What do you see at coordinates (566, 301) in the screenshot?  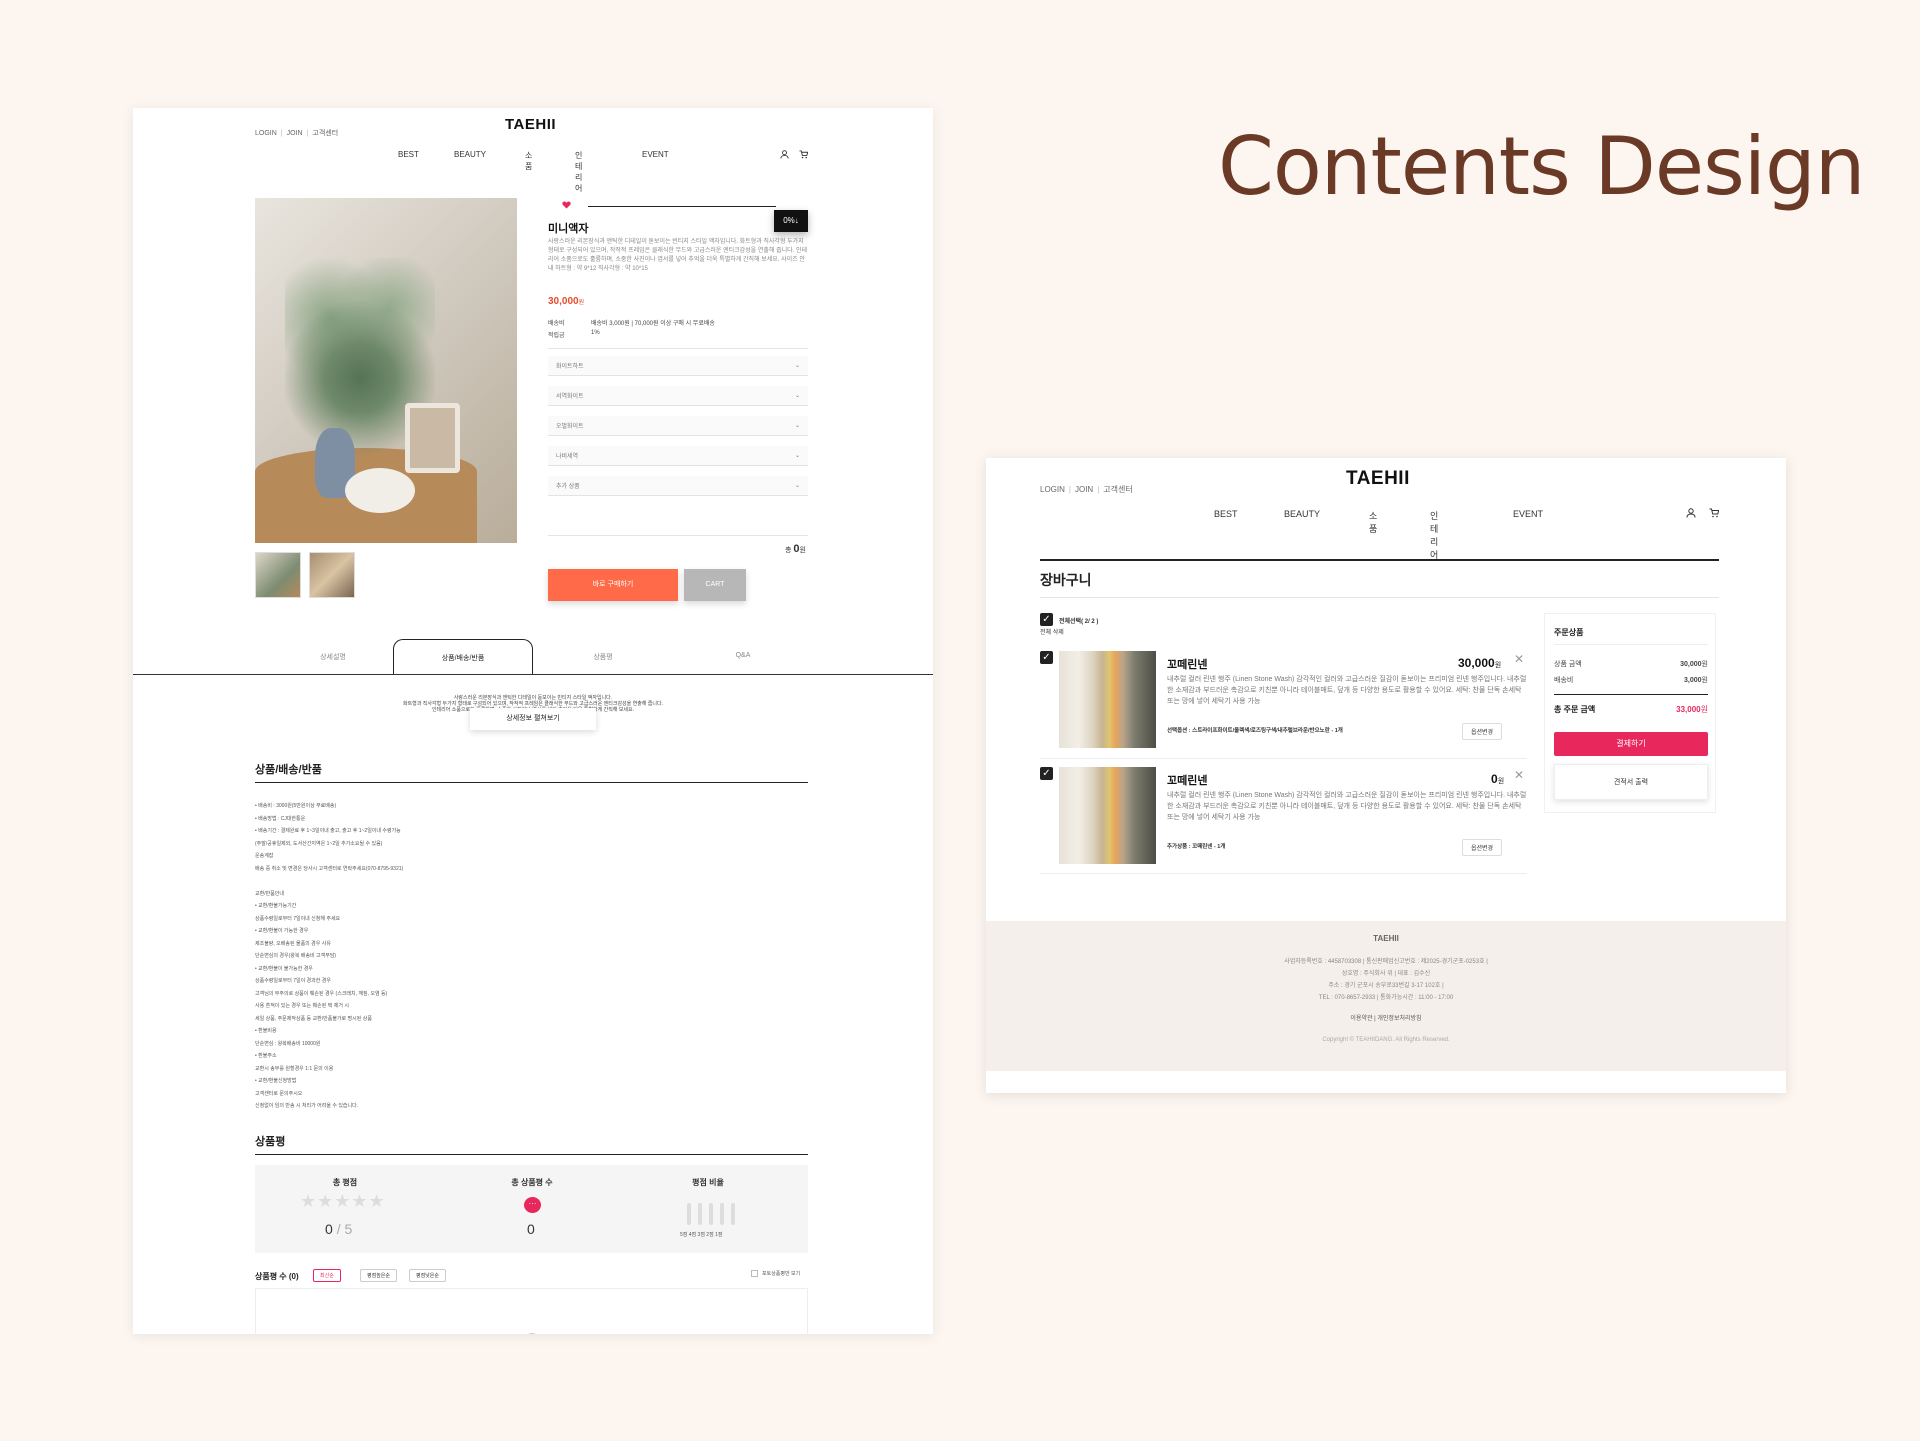 I see `product-price: 30,000원` at bounding box center [566, 301].